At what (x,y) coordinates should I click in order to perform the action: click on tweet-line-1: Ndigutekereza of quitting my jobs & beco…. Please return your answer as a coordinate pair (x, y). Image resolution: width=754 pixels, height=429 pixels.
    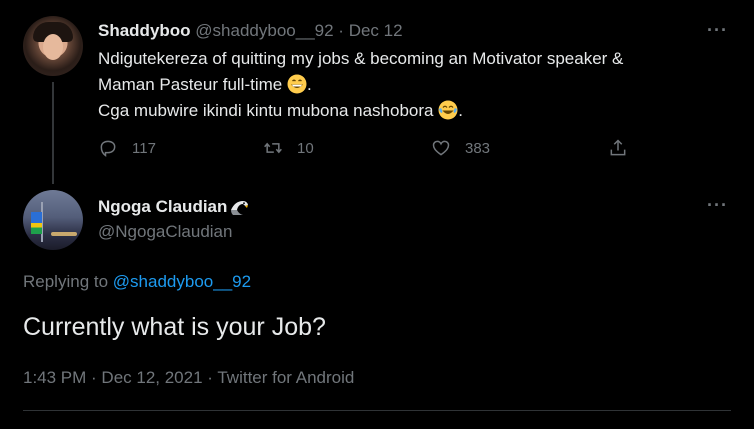
    Looking at the image, I should click on (361, 58).